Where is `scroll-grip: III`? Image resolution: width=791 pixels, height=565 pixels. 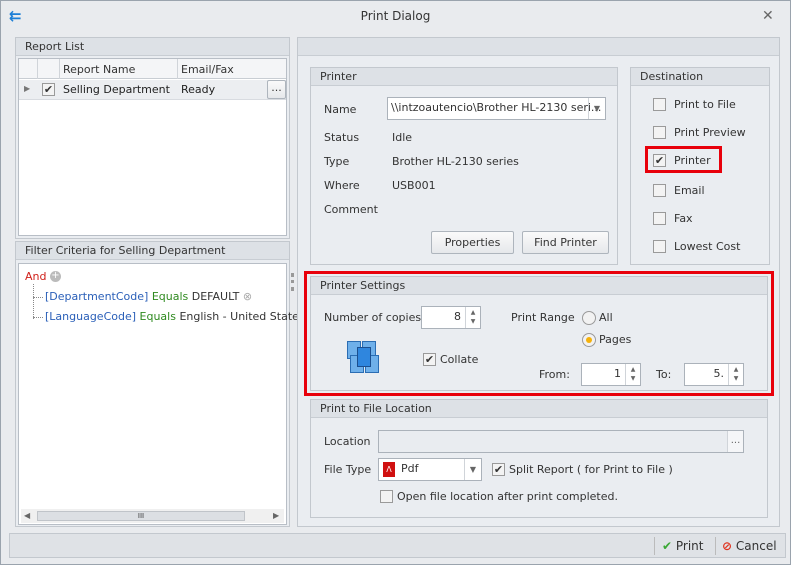 scroll-grip: III is located at coordinates (141, 516).